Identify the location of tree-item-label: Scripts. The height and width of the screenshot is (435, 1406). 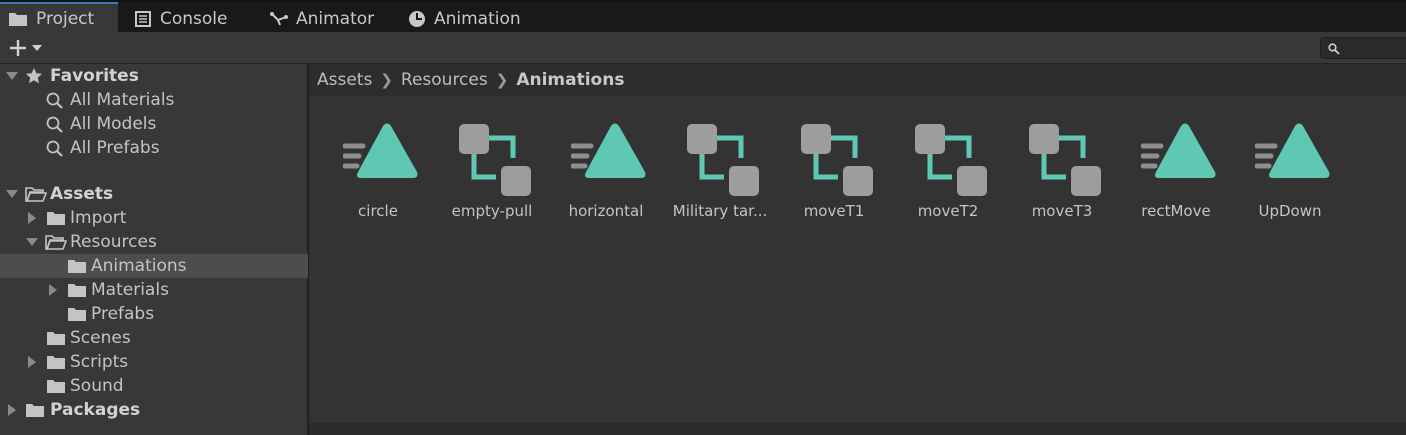
(99, 362).